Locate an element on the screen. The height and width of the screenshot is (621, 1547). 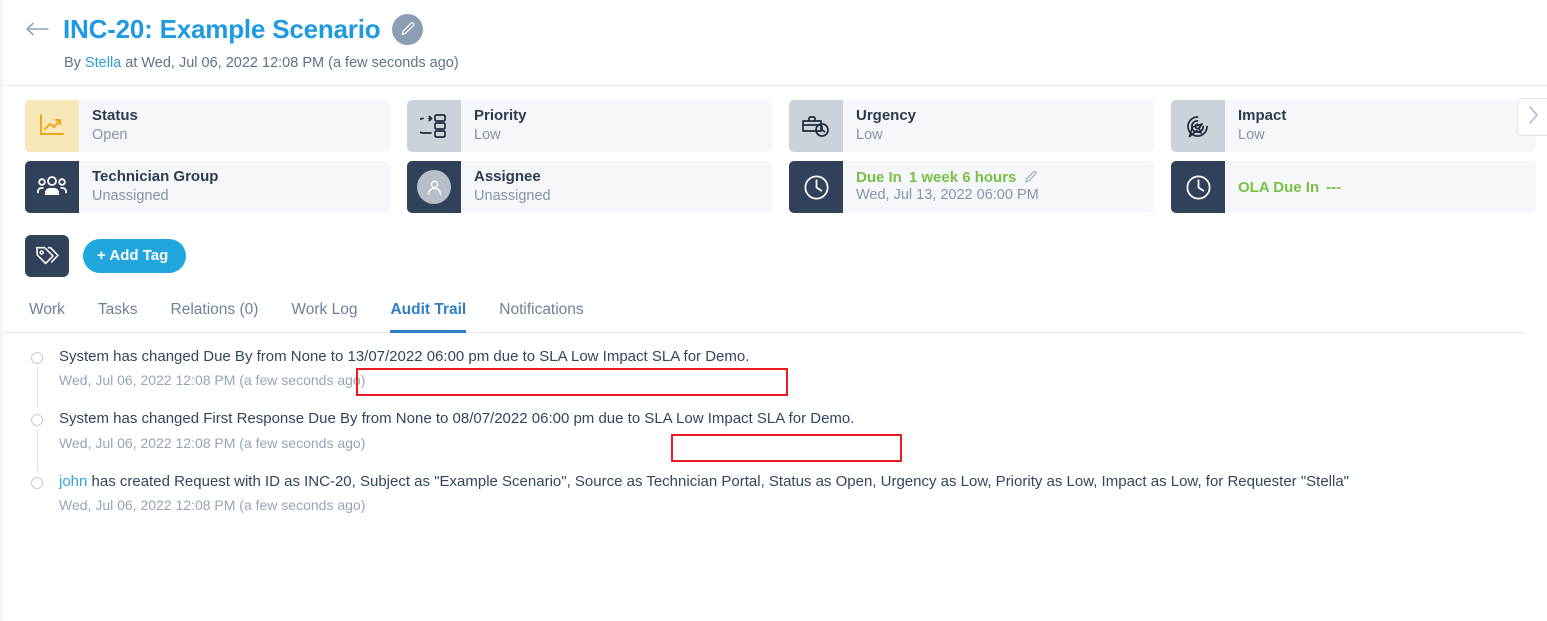
card-ola-due-in-body: OLA Due In --- is located at coordinates (1380, 187).